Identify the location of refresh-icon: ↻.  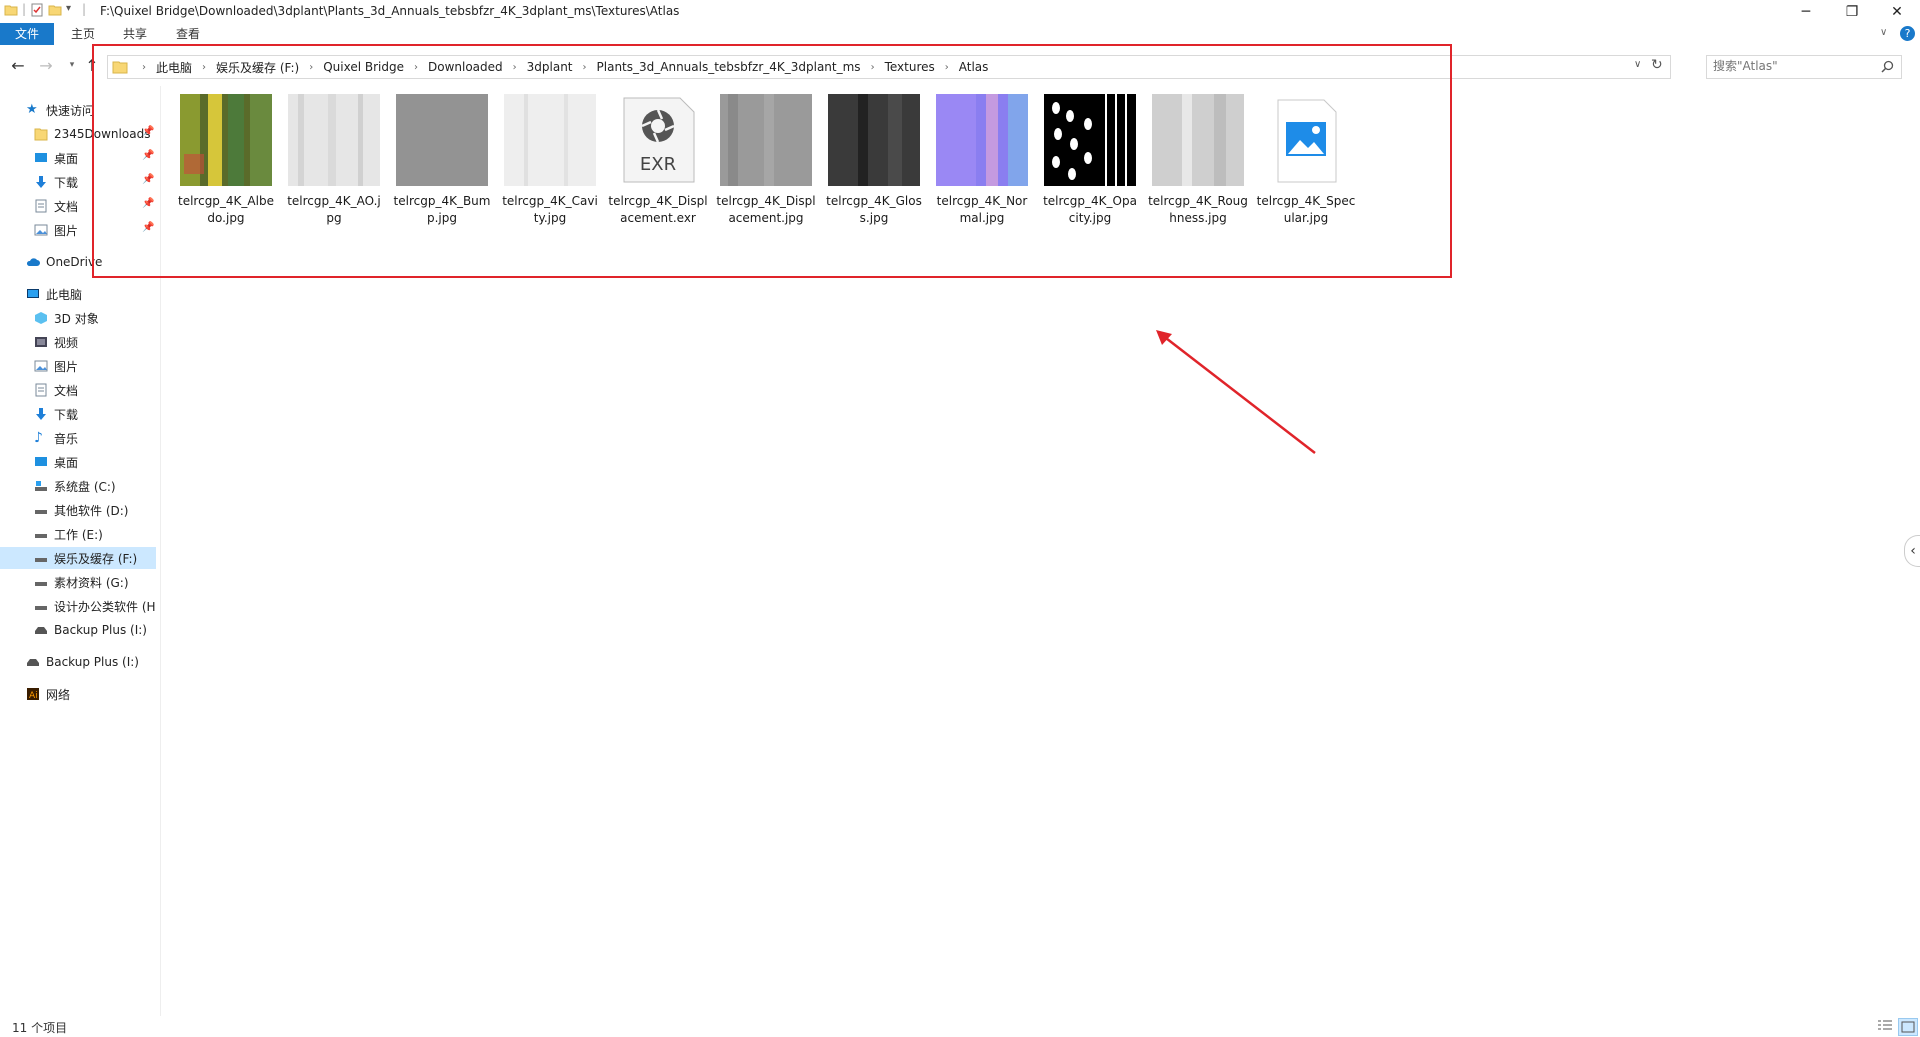
(1657, 65).